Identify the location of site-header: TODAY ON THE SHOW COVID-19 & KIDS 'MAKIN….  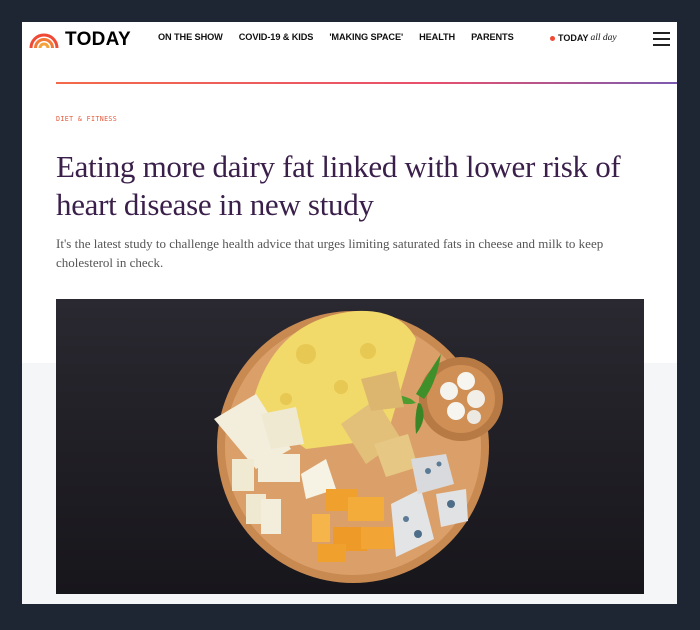
(349, 39).